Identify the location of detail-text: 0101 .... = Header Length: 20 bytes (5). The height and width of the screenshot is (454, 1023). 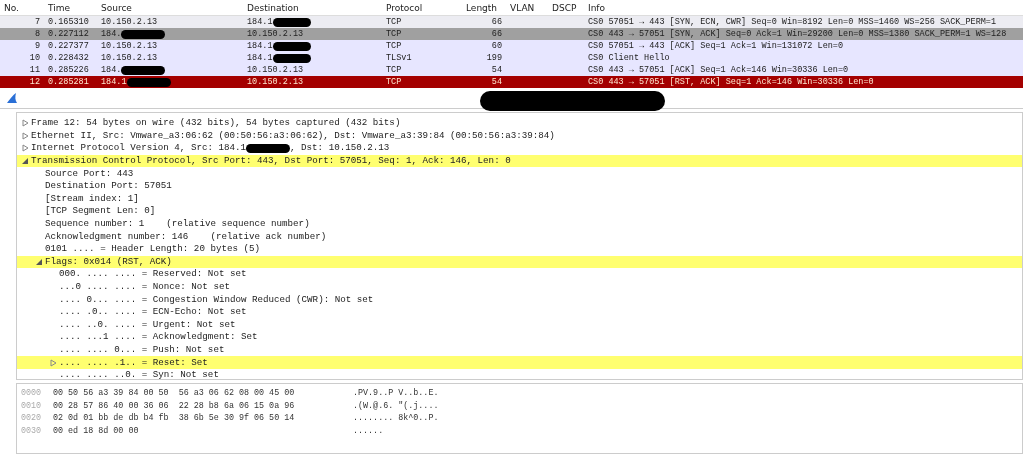
(153, 249).